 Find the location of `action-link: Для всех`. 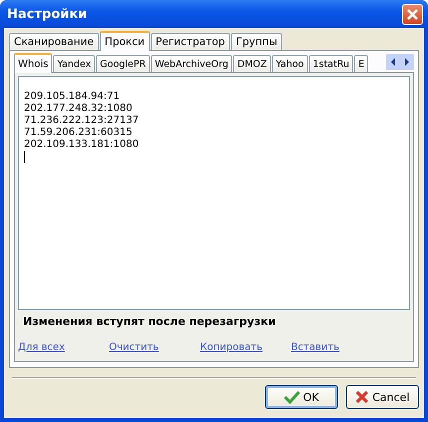

action-link: Для всех is located at coordinates (63, 347).